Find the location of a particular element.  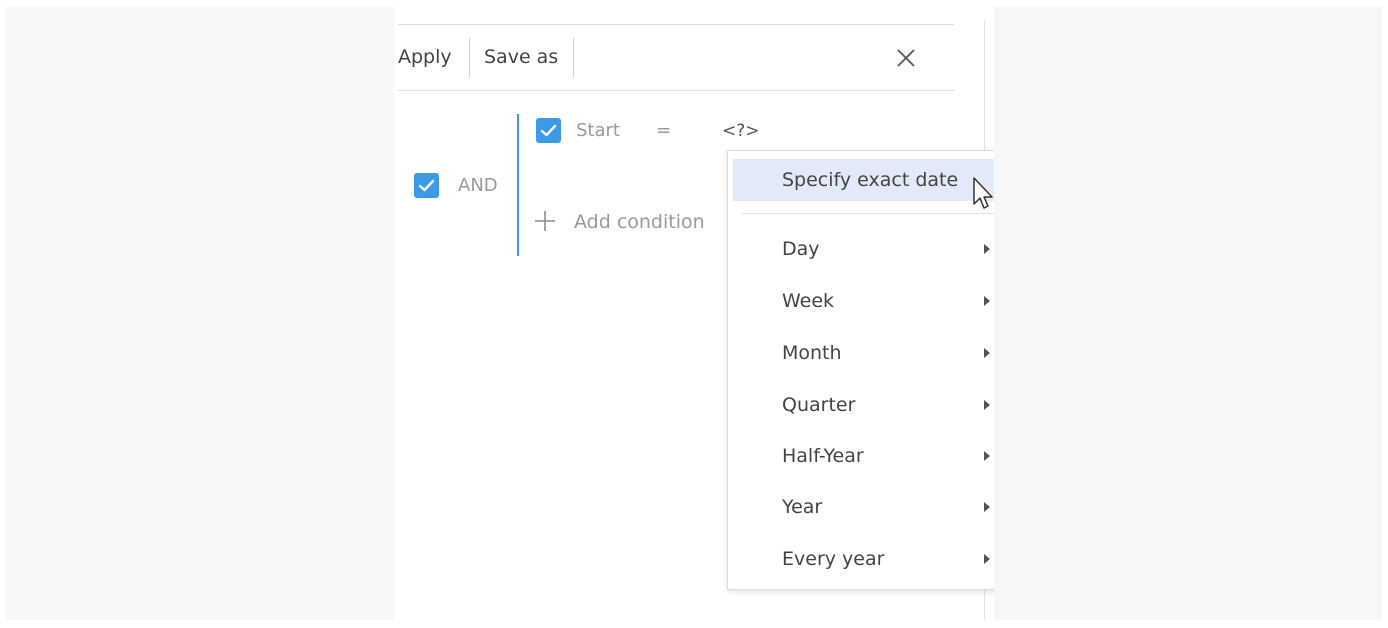

menu-item-label: Quarter is located at coordinates (819, 405).